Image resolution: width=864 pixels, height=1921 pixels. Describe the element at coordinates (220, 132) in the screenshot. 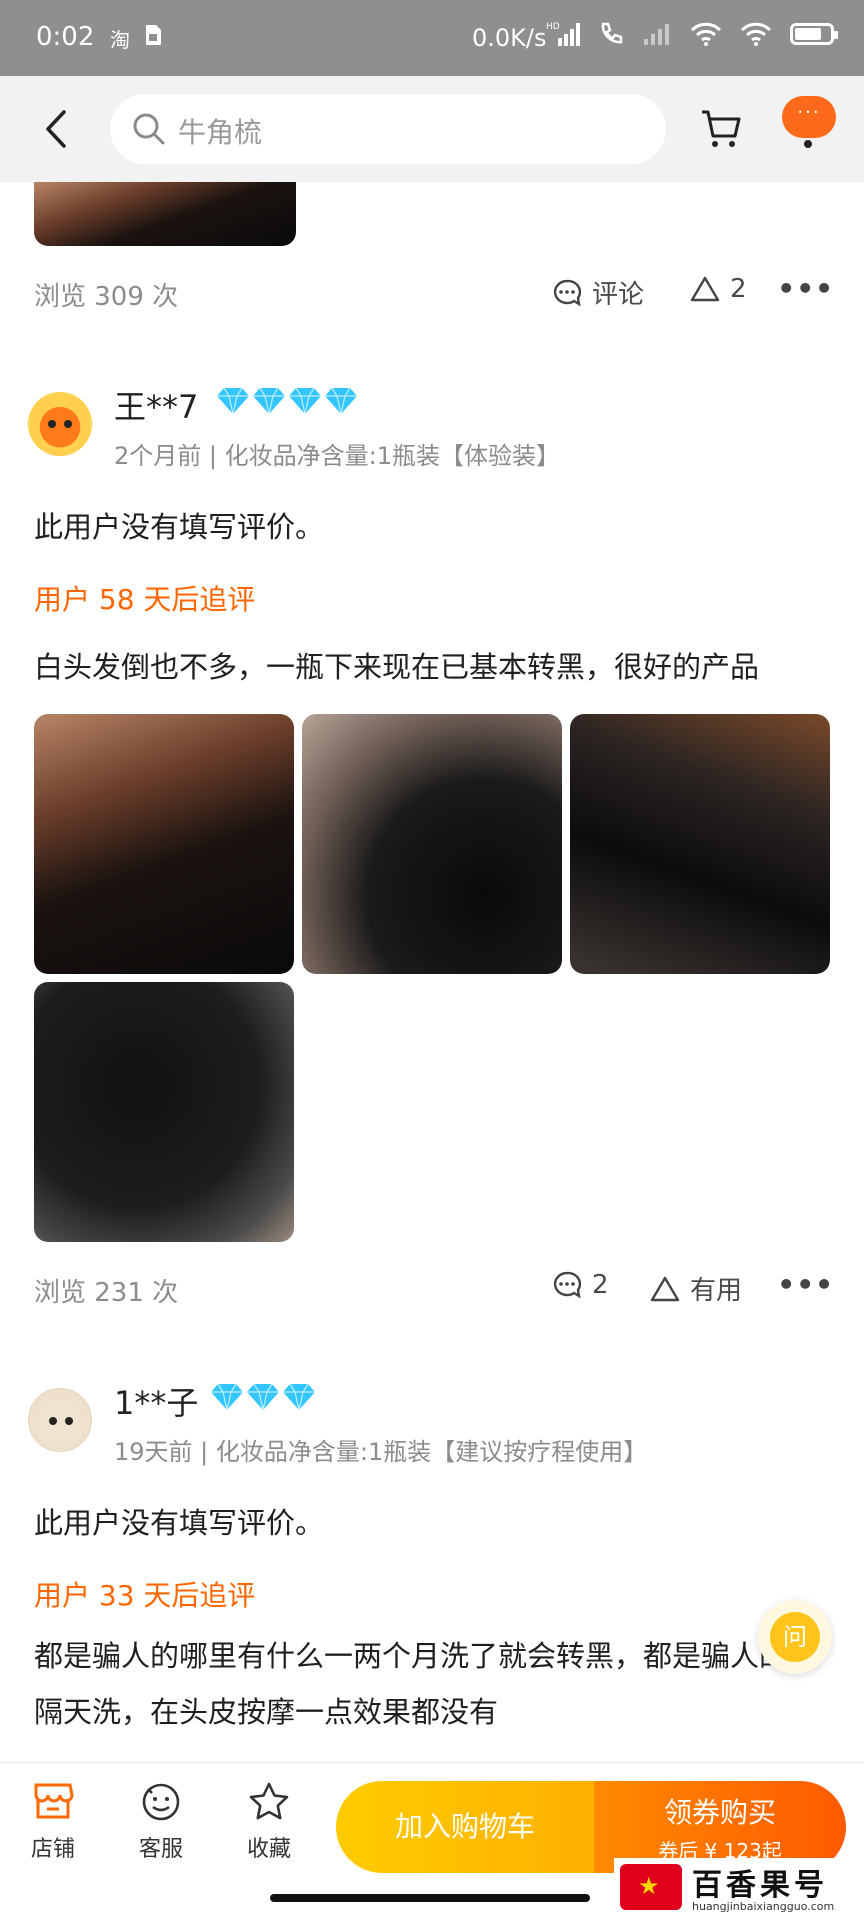

I see `search-placeholder: 牛角梳` at that location.